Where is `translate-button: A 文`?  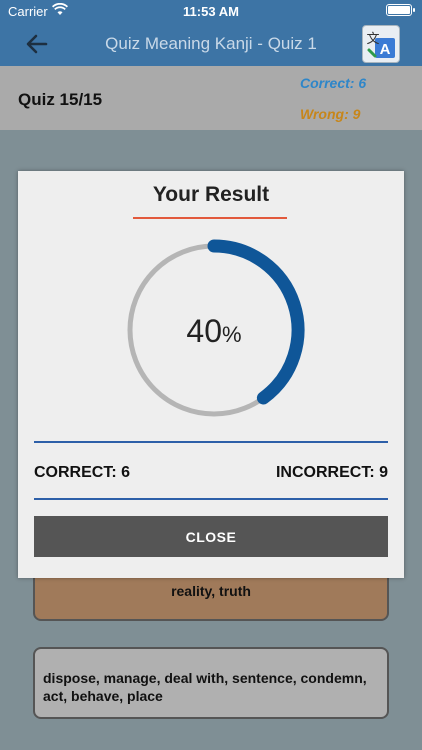 translate-button: A 文 is located at coordinates (381, 44).